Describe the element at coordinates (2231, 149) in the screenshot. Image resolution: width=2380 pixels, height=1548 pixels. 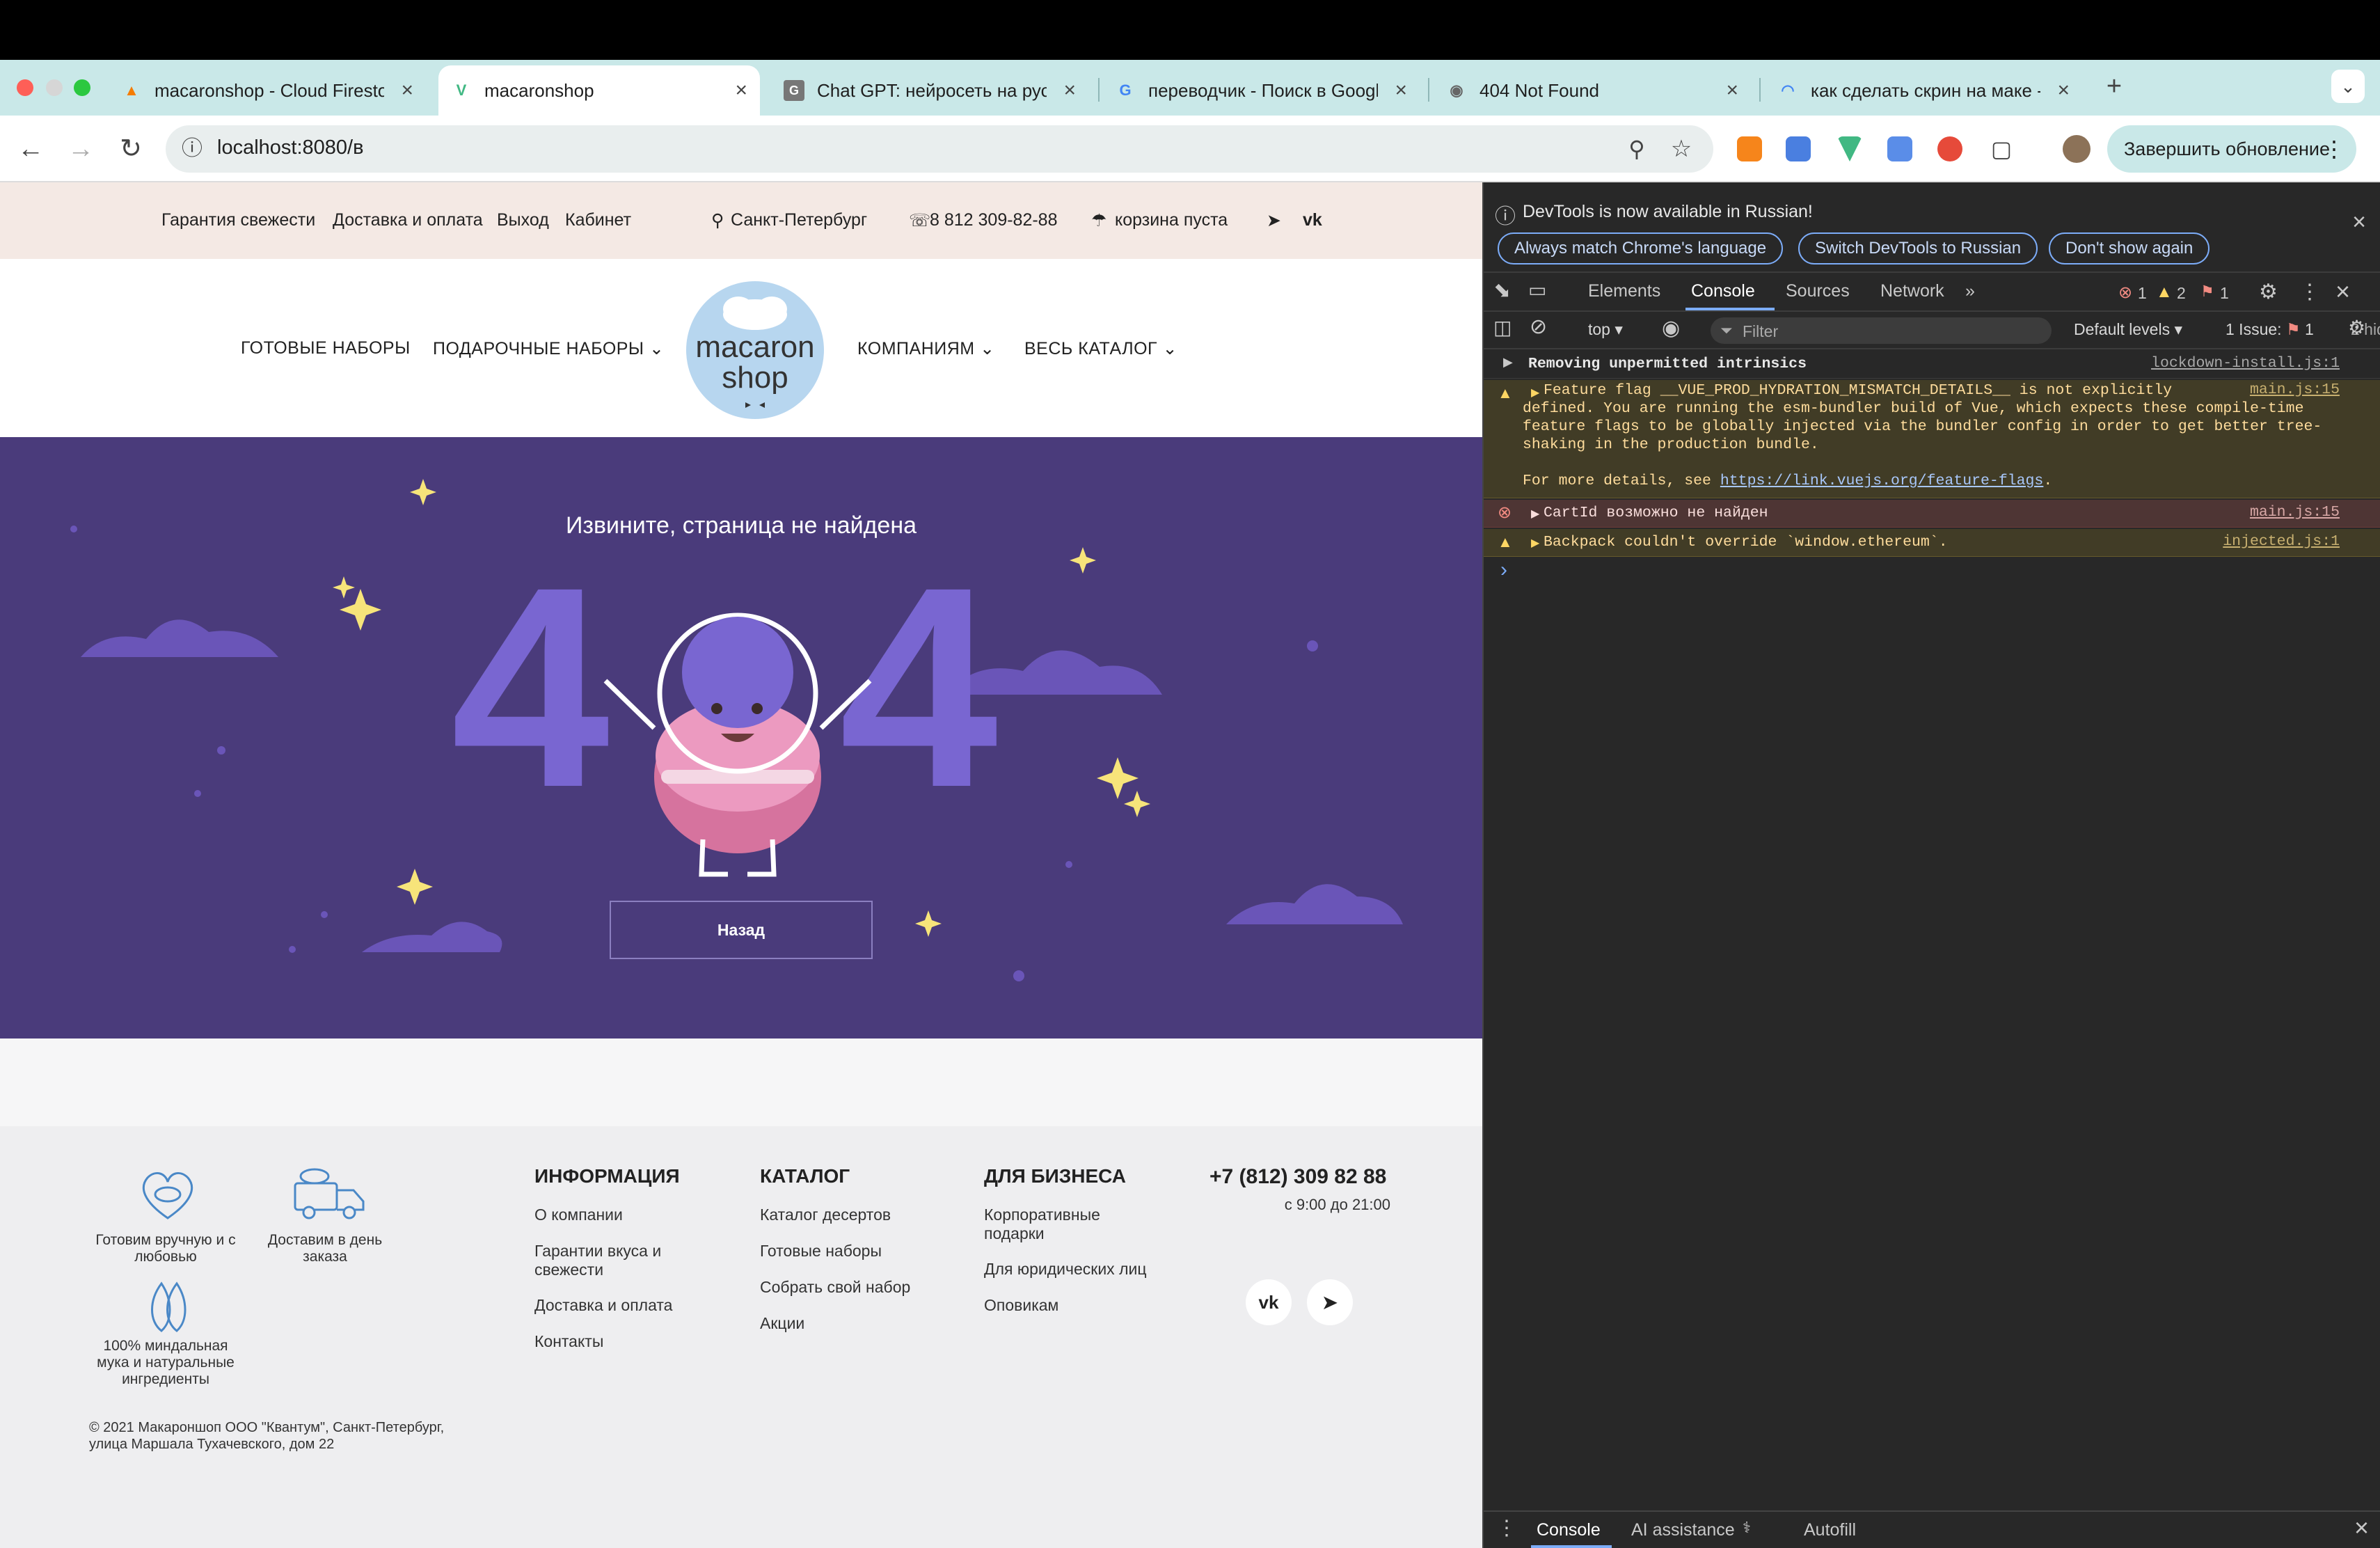
I see `finish-update-button: Завершить обновление ⋮` at that location.